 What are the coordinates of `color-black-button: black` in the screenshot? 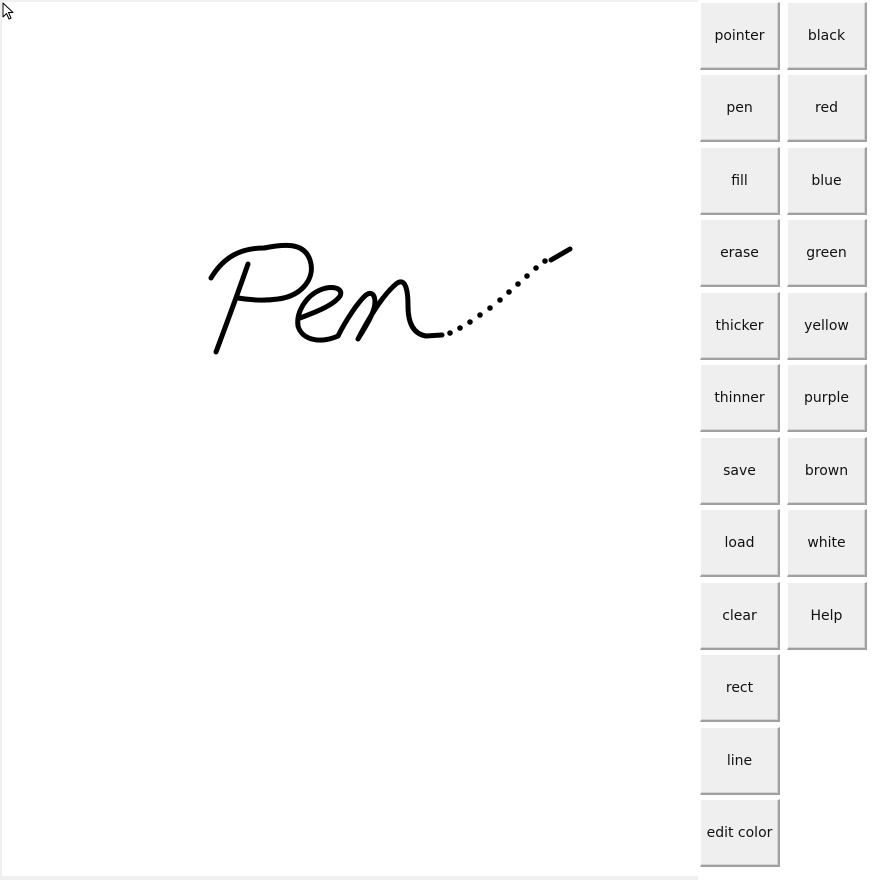 It's located at (827, 36).